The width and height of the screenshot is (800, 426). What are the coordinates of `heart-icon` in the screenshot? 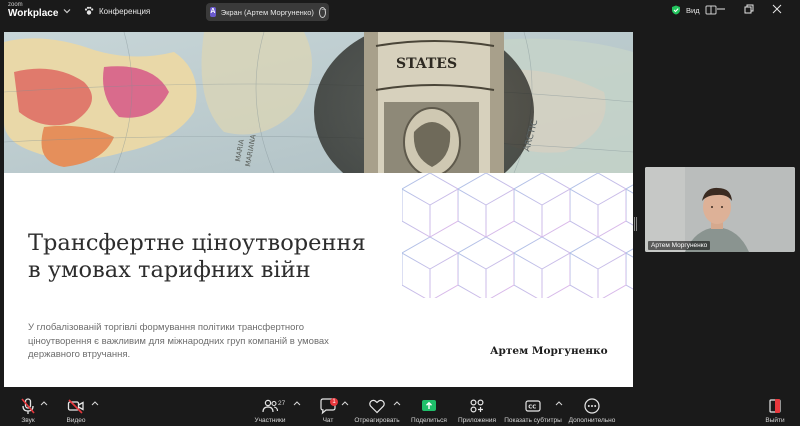 It's located at (377, 406).